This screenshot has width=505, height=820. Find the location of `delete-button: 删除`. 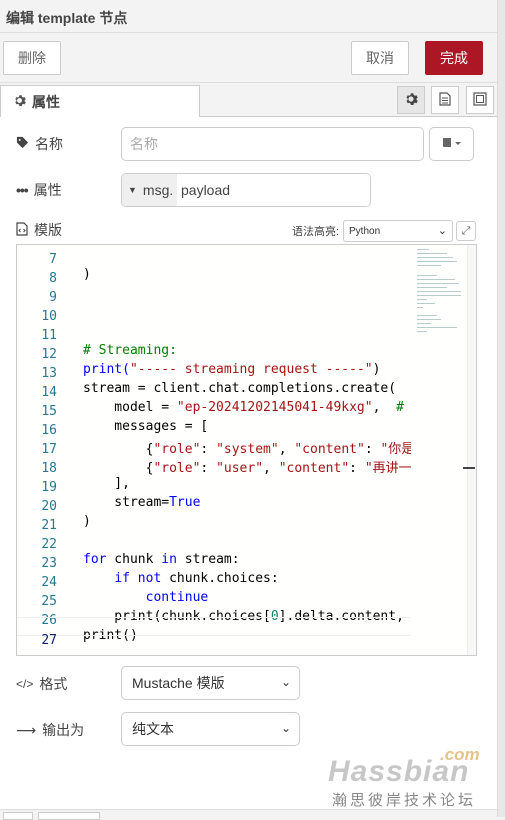

delete-button: 删除 is located at coordinates (32, 58).